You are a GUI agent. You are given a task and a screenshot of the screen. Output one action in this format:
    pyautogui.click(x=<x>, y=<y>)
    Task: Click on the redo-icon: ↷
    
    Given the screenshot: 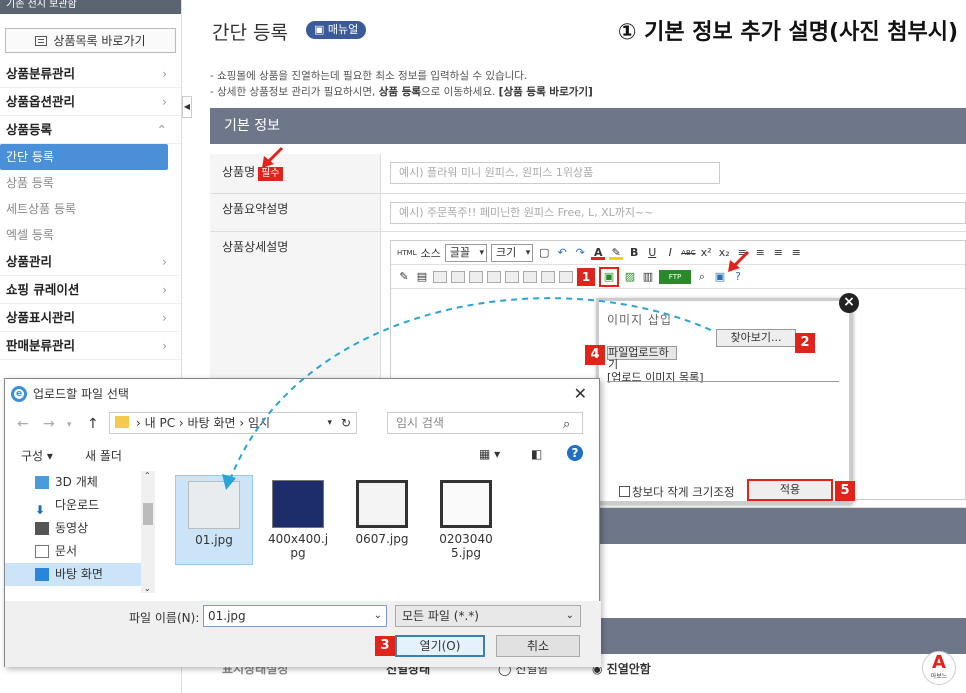 What is the action you would take?
    pyautogui.click(x=580, y=253)
    